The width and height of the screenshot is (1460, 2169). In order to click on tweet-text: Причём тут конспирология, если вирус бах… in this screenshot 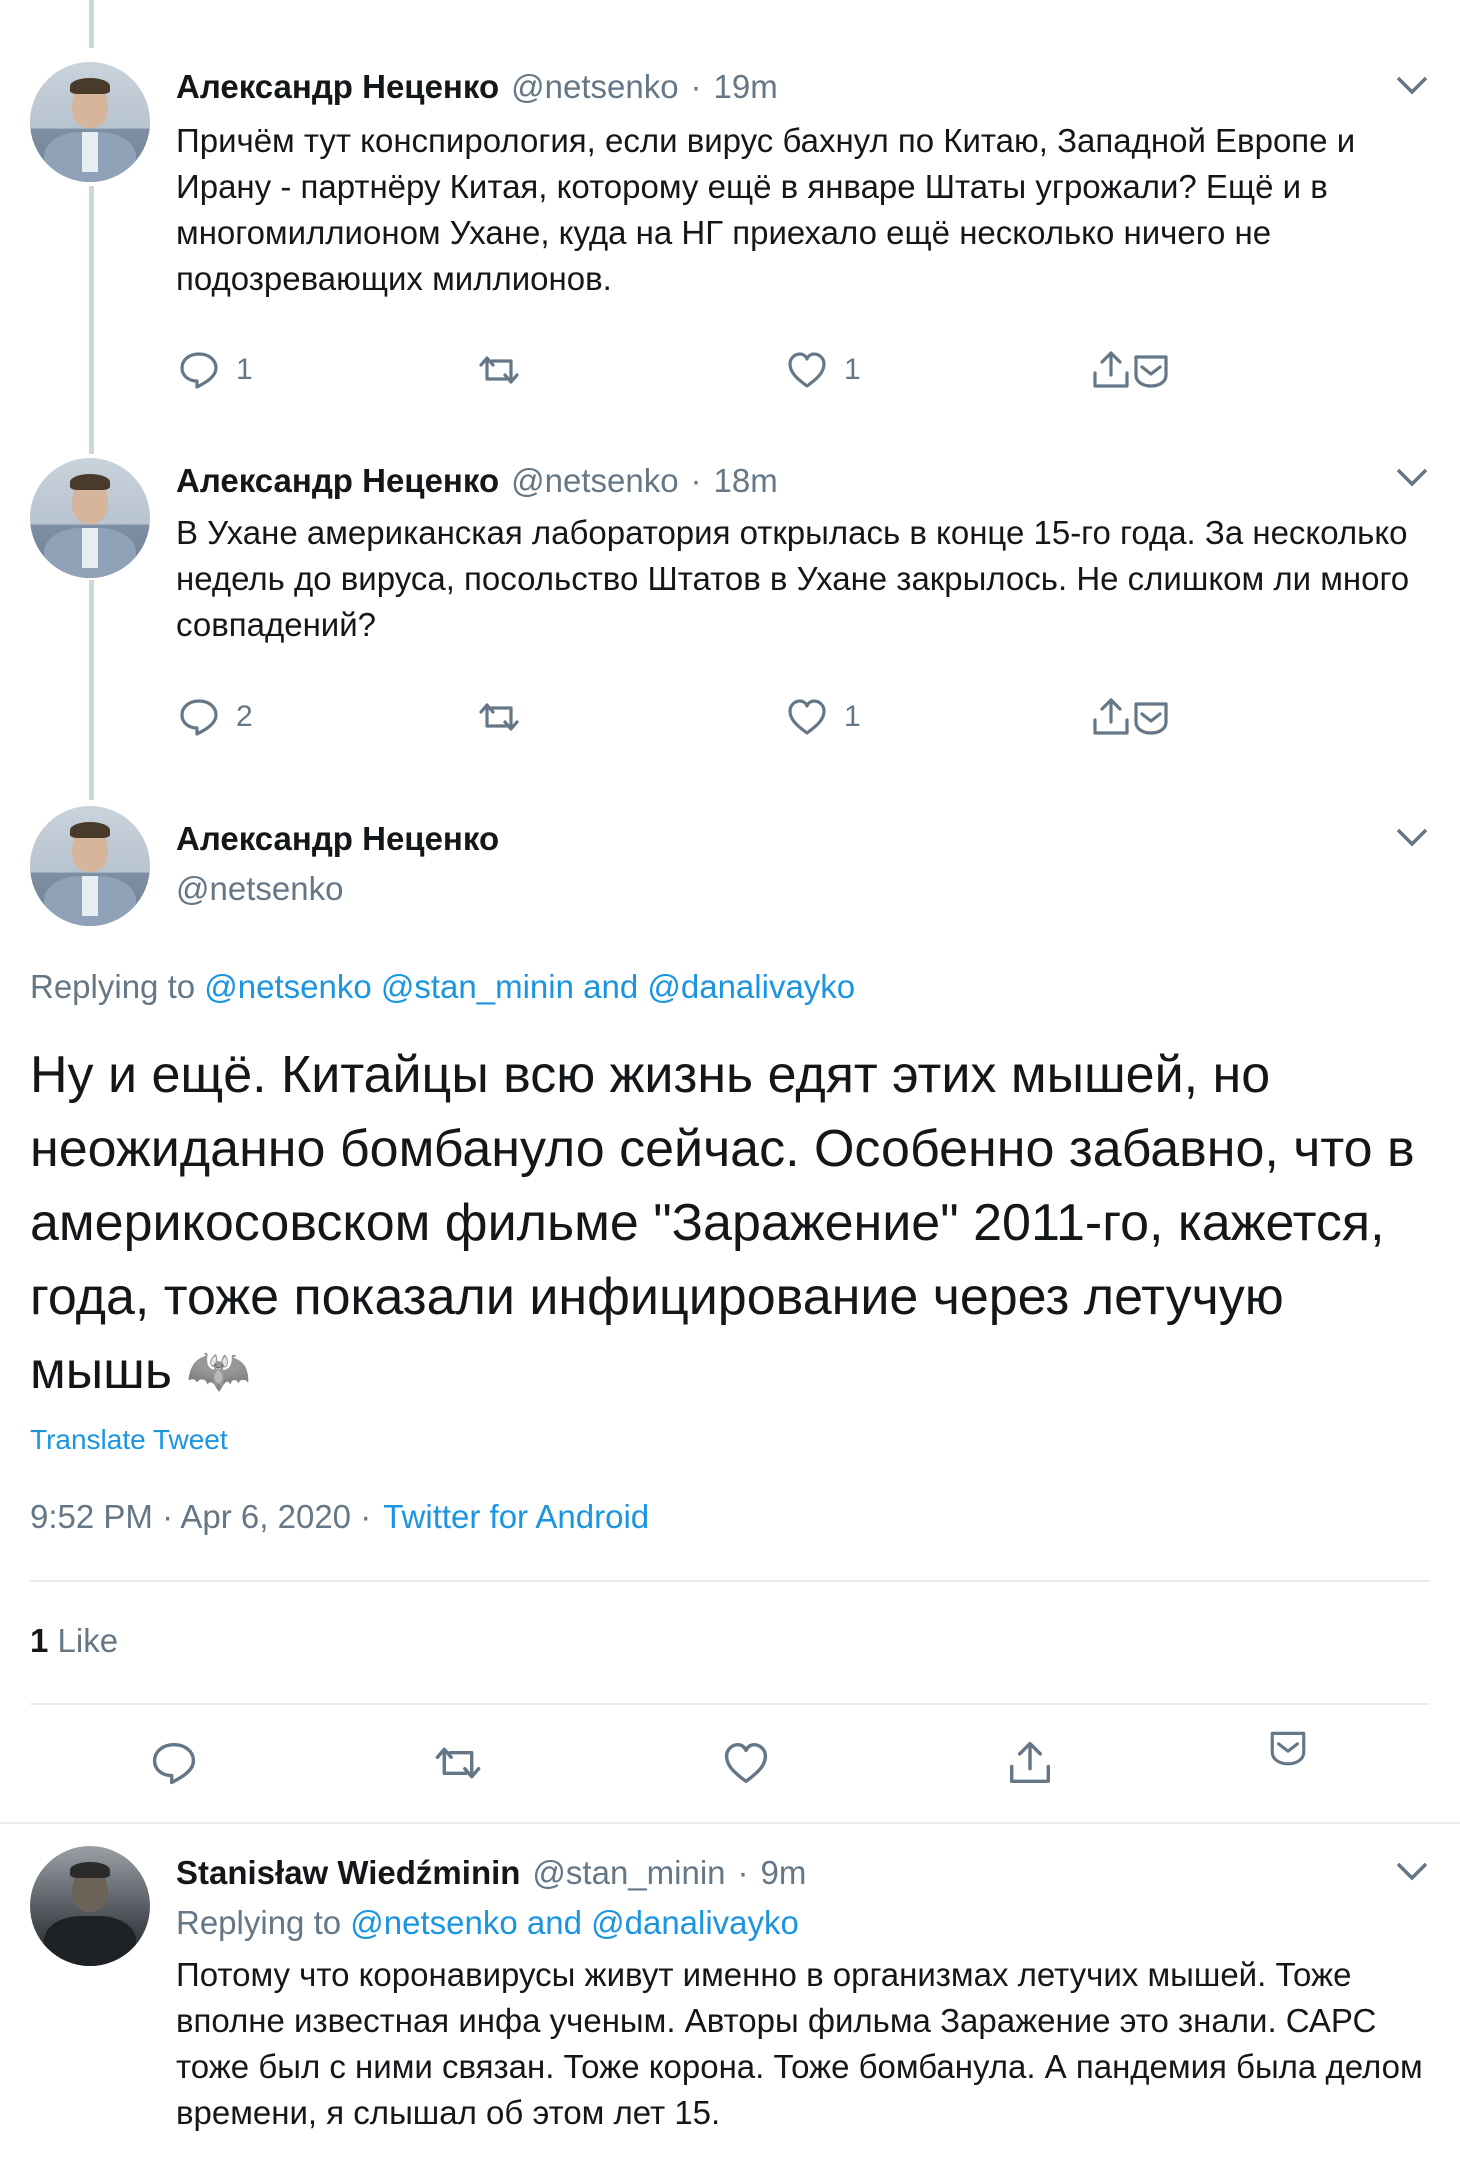, I will do `click(766, 209)`.